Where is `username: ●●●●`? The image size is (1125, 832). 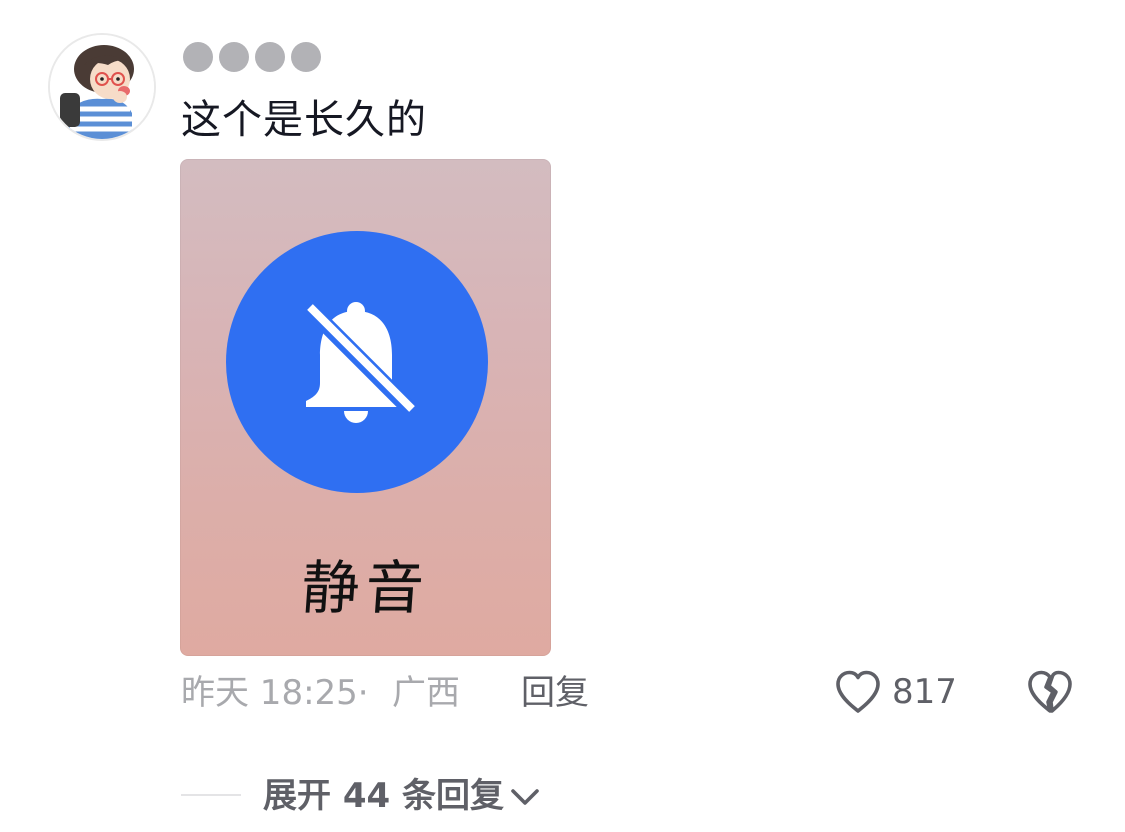 username: ●●●● is located at coordinates (252, 57).